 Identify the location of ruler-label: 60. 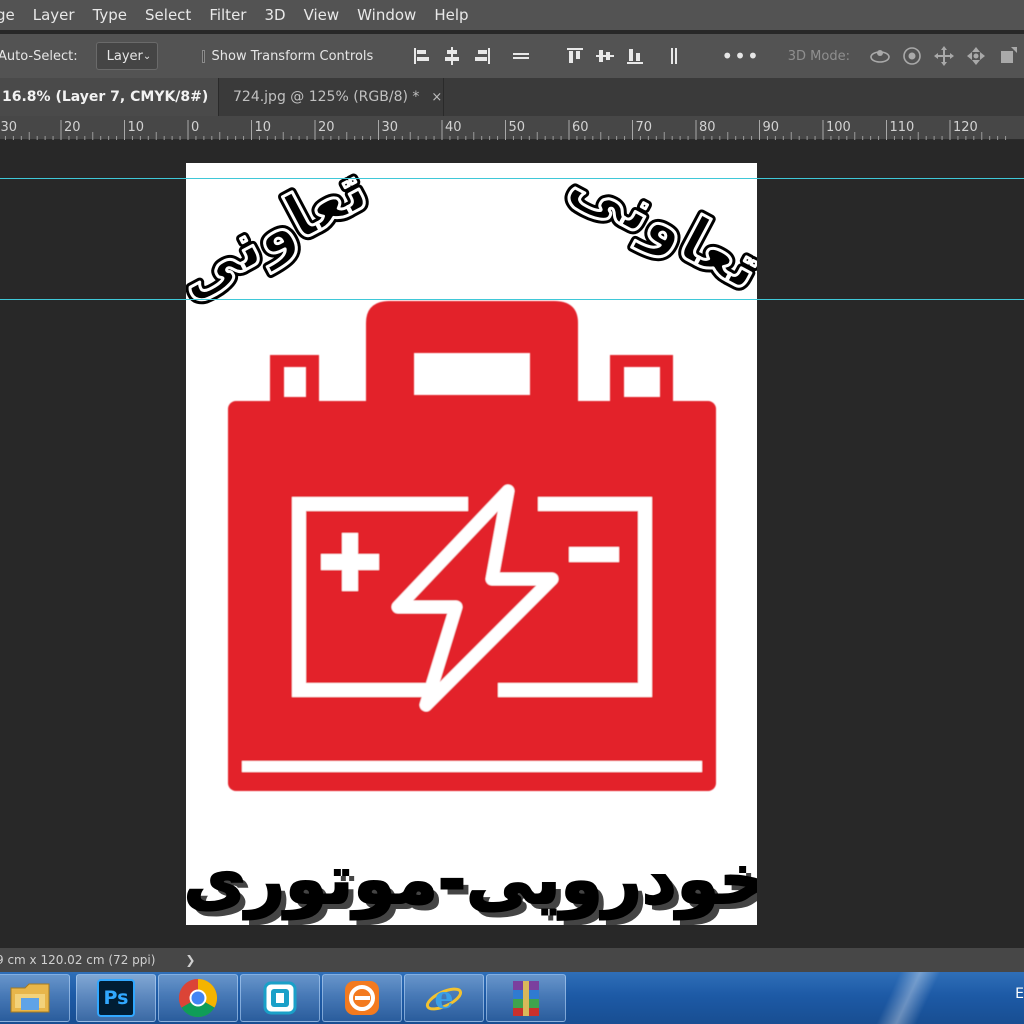
(580, 127).